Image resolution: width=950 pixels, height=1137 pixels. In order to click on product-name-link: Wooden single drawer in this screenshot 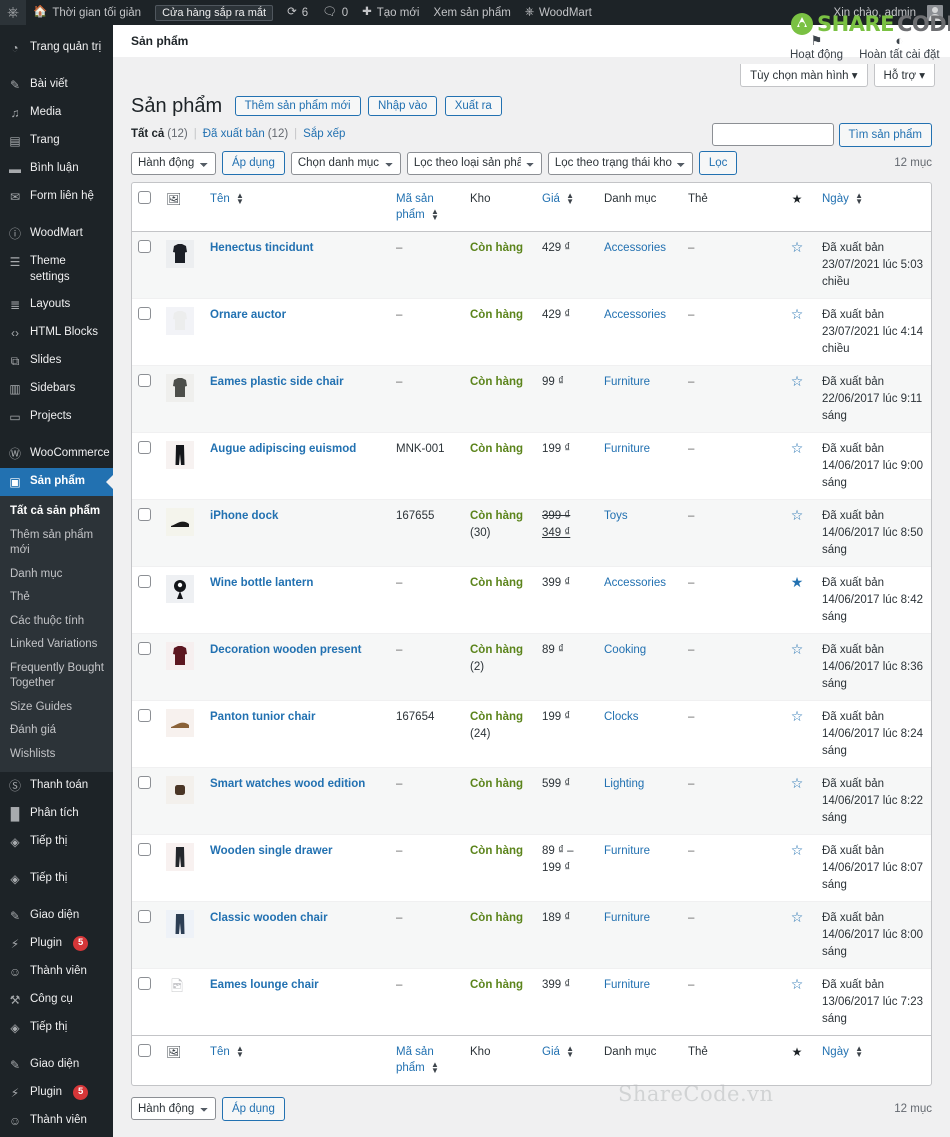, I will do `click(271, 851)`.